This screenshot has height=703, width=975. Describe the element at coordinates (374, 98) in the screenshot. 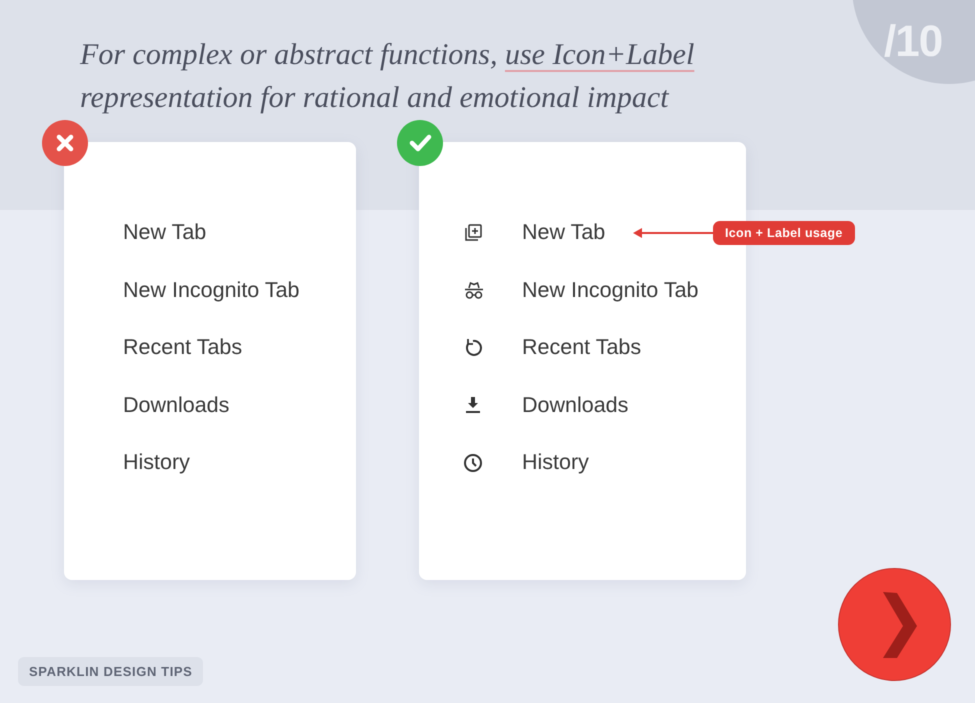

I see `headline-line: representation for rational and emotional impact` at that location.